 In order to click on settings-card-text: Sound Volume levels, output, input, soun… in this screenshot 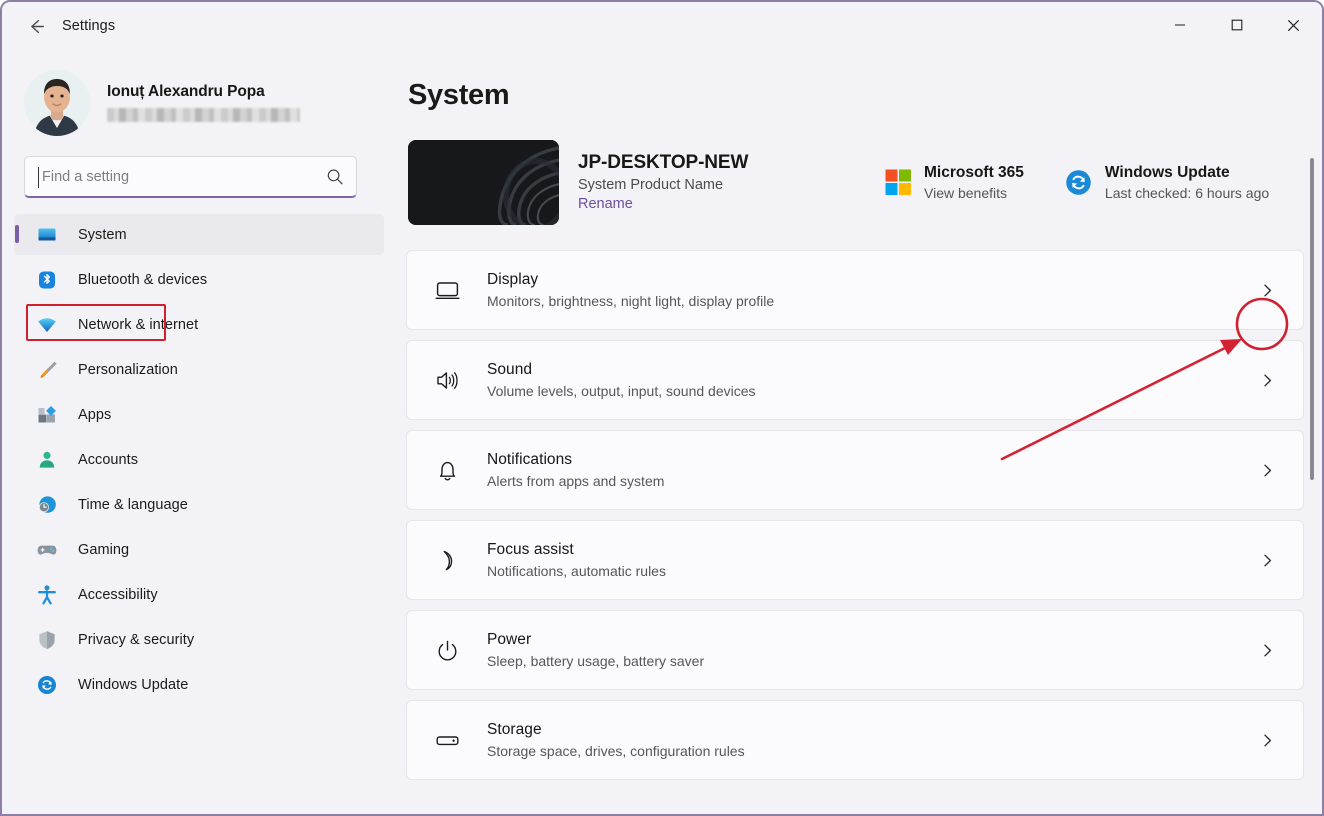, I will do `click(869, 380)`.